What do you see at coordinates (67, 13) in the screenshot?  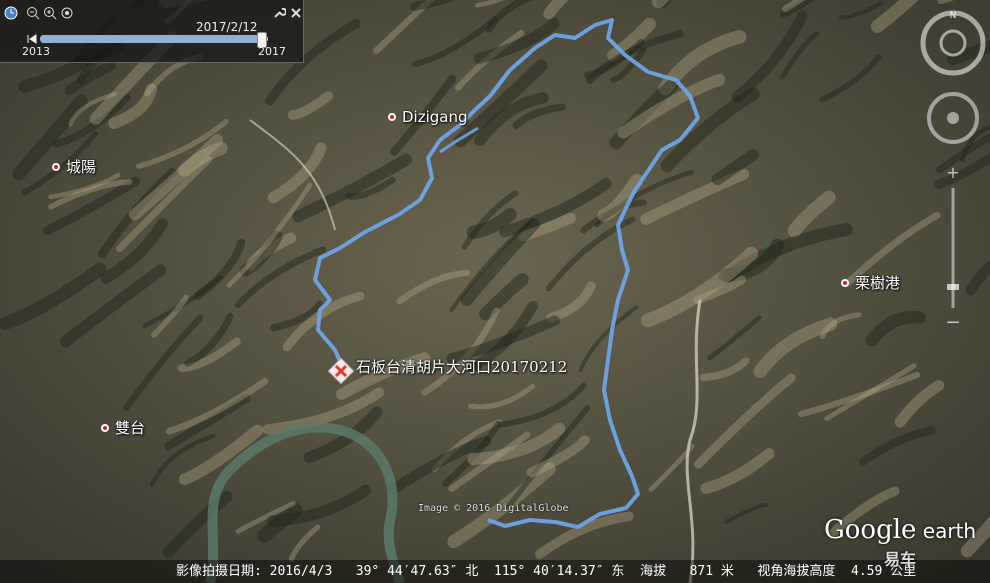 I see `settings-icon` at bounding box center [67, 13].